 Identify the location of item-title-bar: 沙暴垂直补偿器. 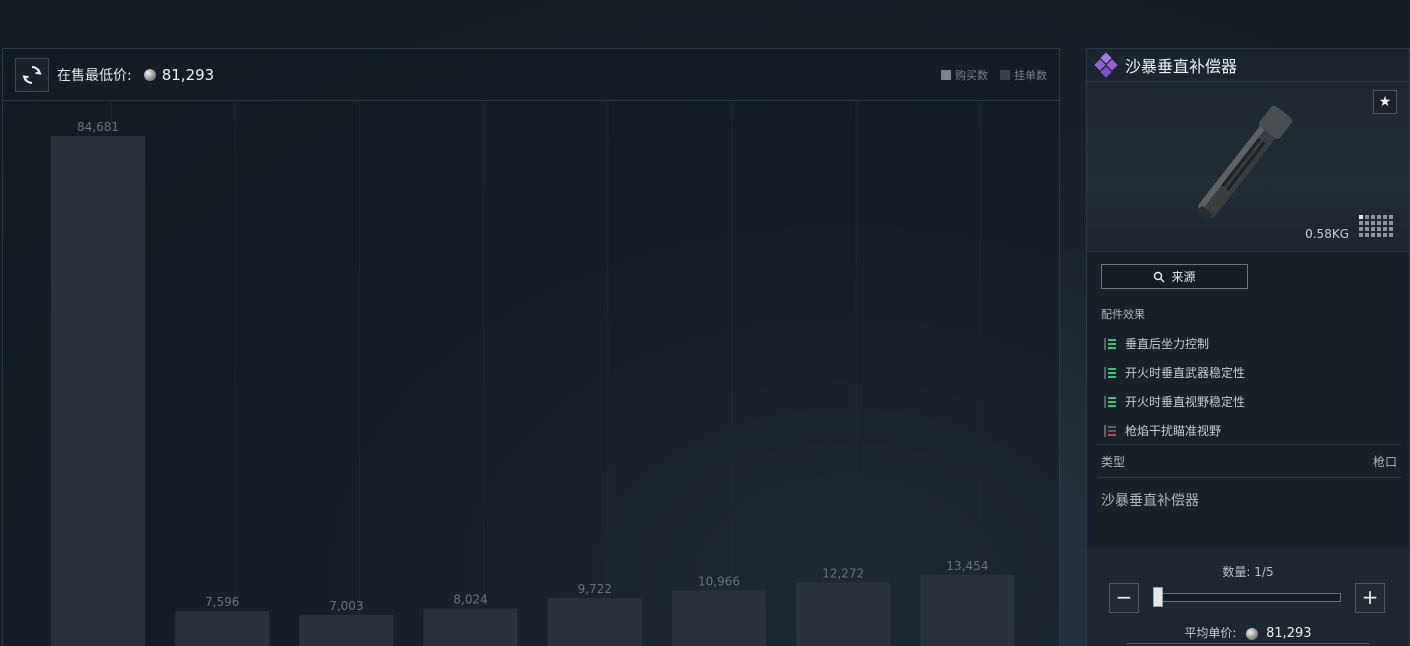
(1248, 65).